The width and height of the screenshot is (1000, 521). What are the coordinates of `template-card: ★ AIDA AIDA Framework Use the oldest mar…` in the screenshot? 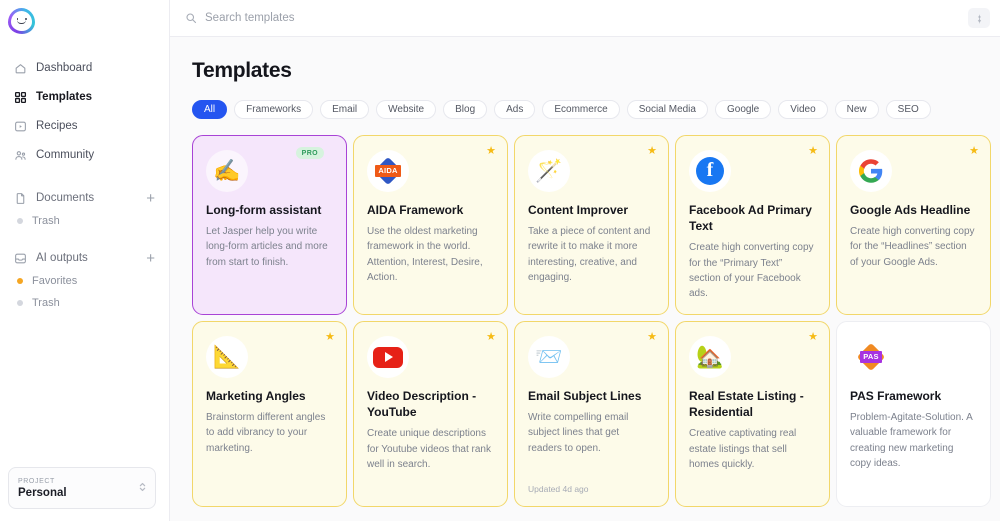 It's located at (430, 225).